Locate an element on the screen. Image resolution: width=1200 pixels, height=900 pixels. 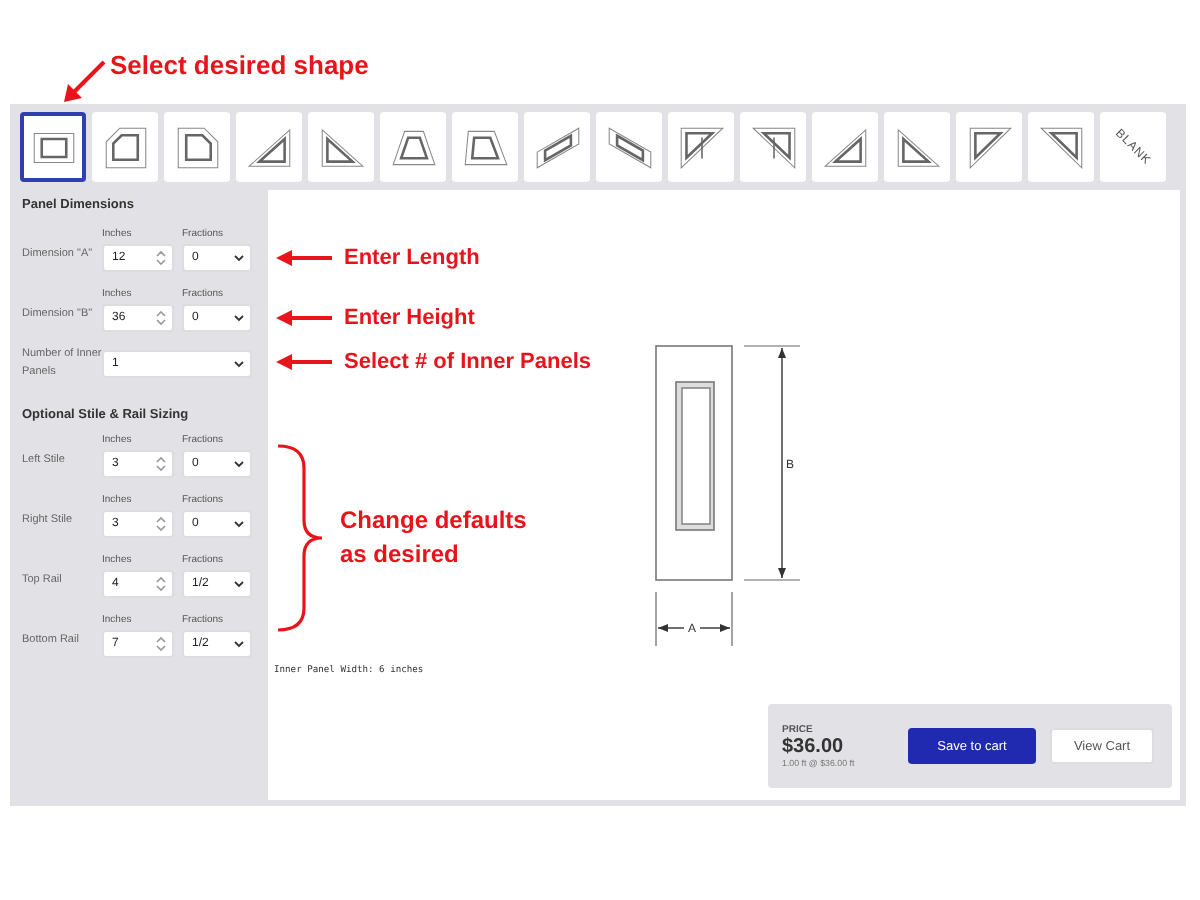
price-amount: $36.00 is located at coordinates (814, 747).